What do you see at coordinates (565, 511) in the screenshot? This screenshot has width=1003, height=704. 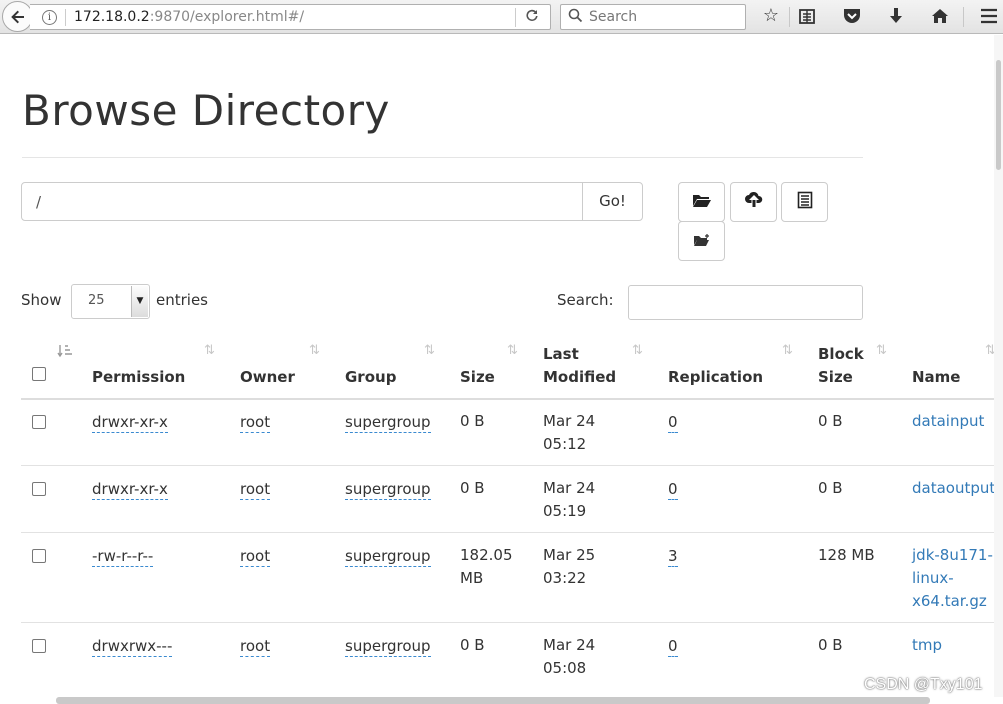 I see `cell-modified-time: 05:19` at bounding box center [565, 511].